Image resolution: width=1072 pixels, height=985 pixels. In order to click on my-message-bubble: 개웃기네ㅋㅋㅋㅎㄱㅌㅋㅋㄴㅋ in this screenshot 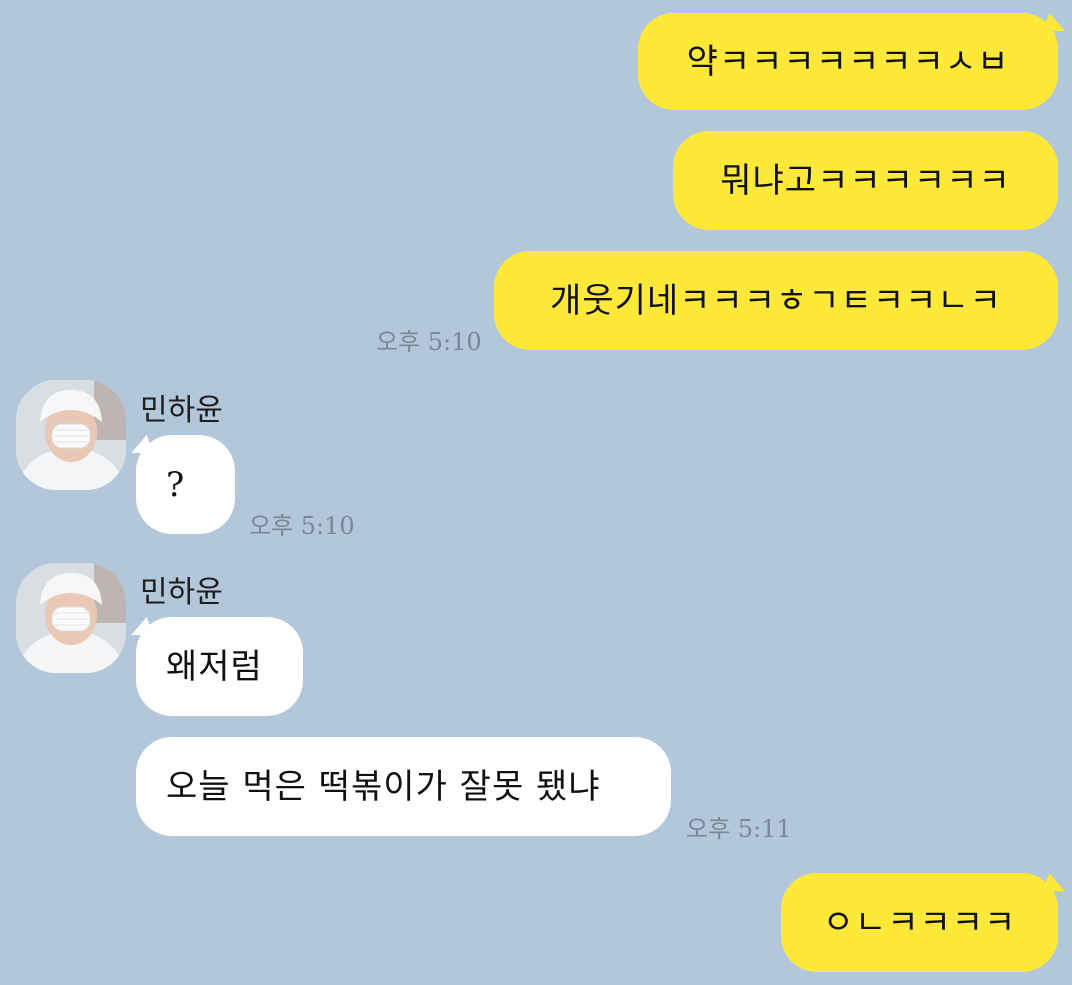, I will do `click(776, 300)`.